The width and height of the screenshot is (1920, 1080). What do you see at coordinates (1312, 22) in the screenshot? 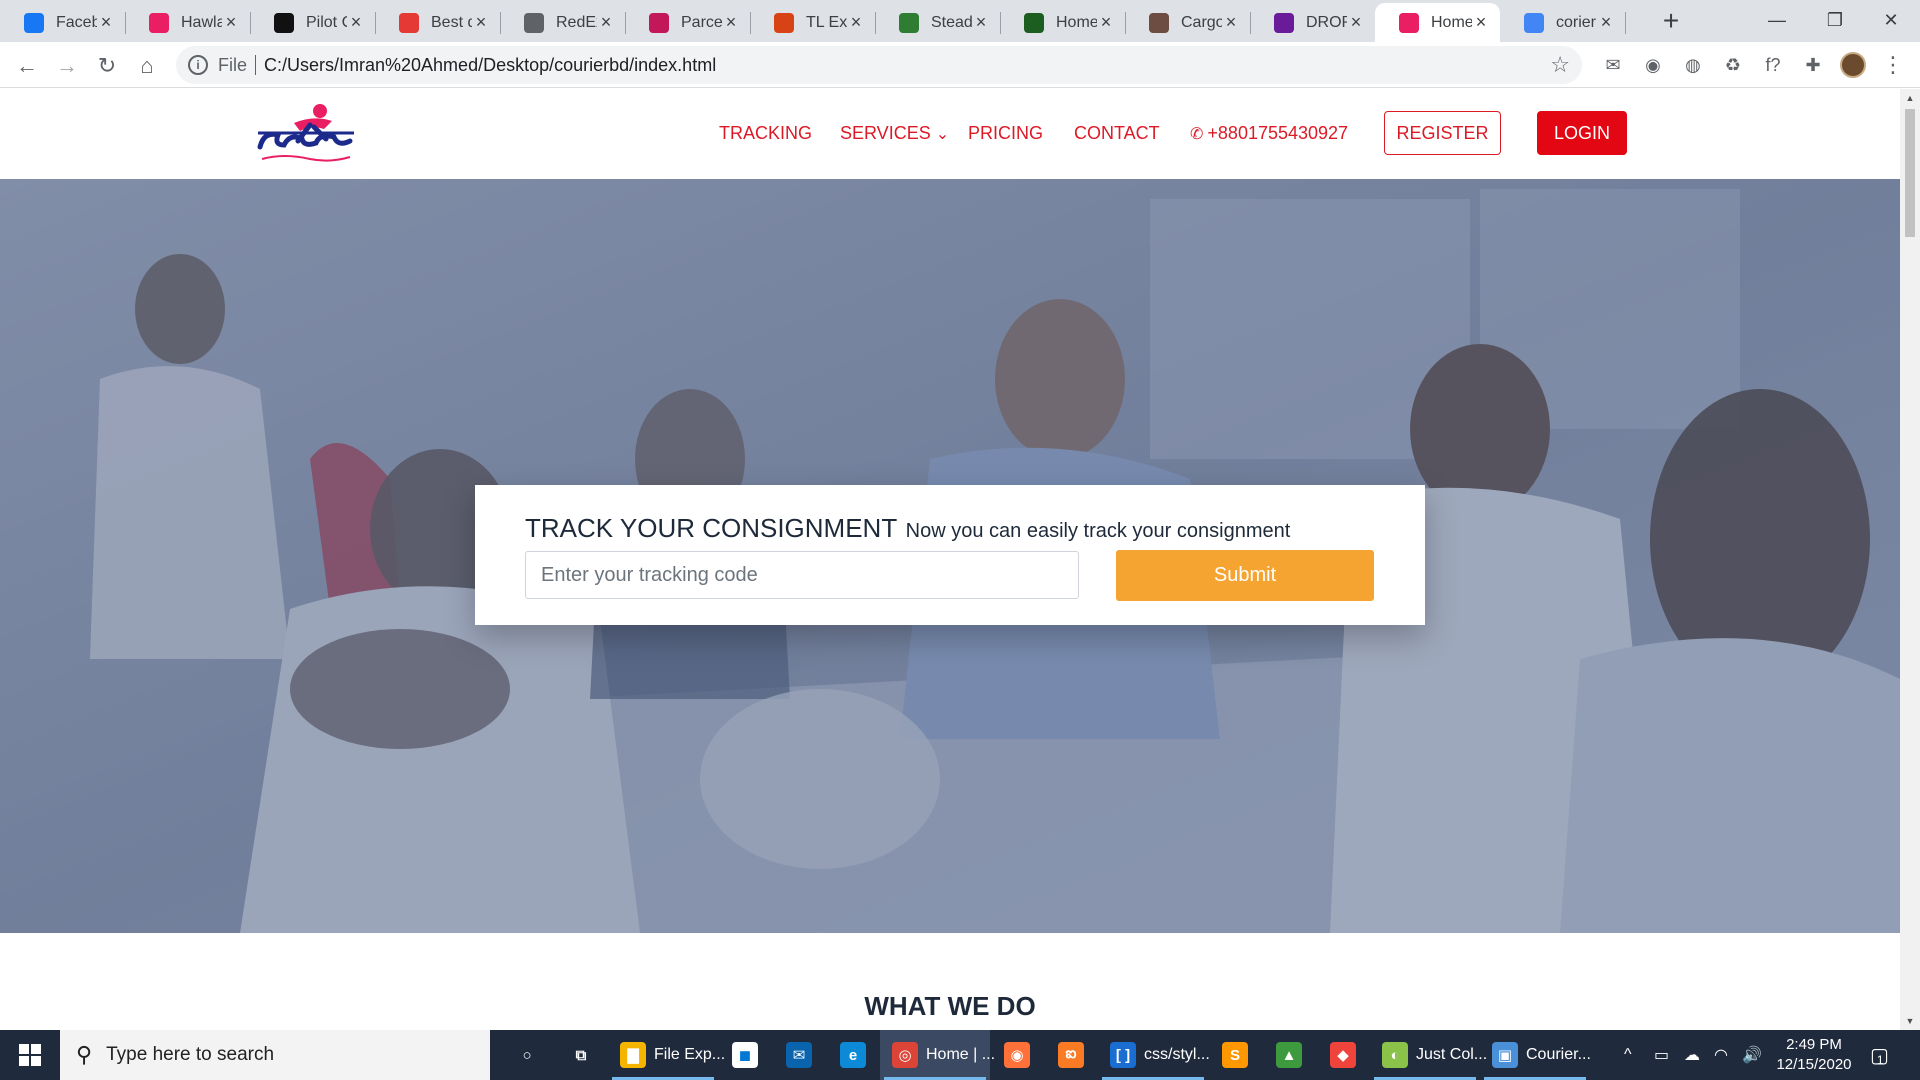
I see `browser-tab: DROPE×` at bounding box center [1312, 22].